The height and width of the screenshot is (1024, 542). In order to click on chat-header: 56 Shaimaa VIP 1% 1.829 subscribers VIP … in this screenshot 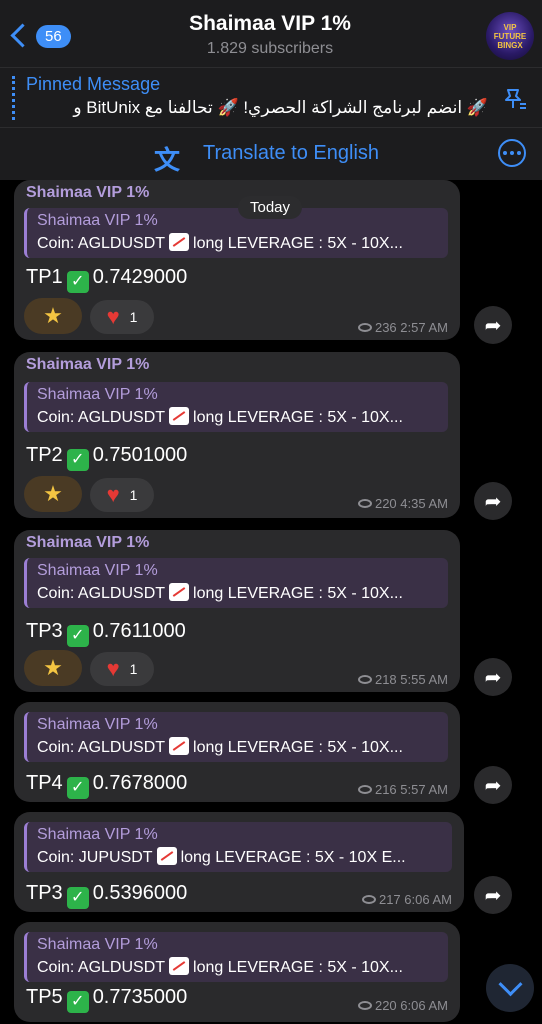, I will do `click(271, 34)`.